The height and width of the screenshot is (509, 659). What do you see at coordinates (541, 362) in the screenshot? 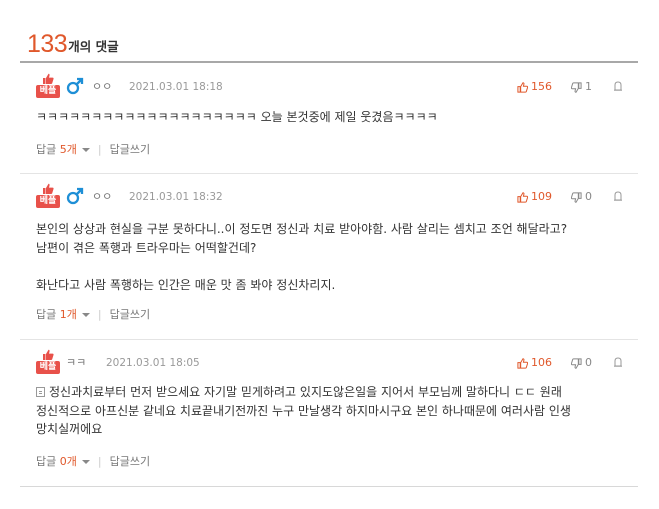
I see `upvote-count: 106` at bounding box center [541, 362].